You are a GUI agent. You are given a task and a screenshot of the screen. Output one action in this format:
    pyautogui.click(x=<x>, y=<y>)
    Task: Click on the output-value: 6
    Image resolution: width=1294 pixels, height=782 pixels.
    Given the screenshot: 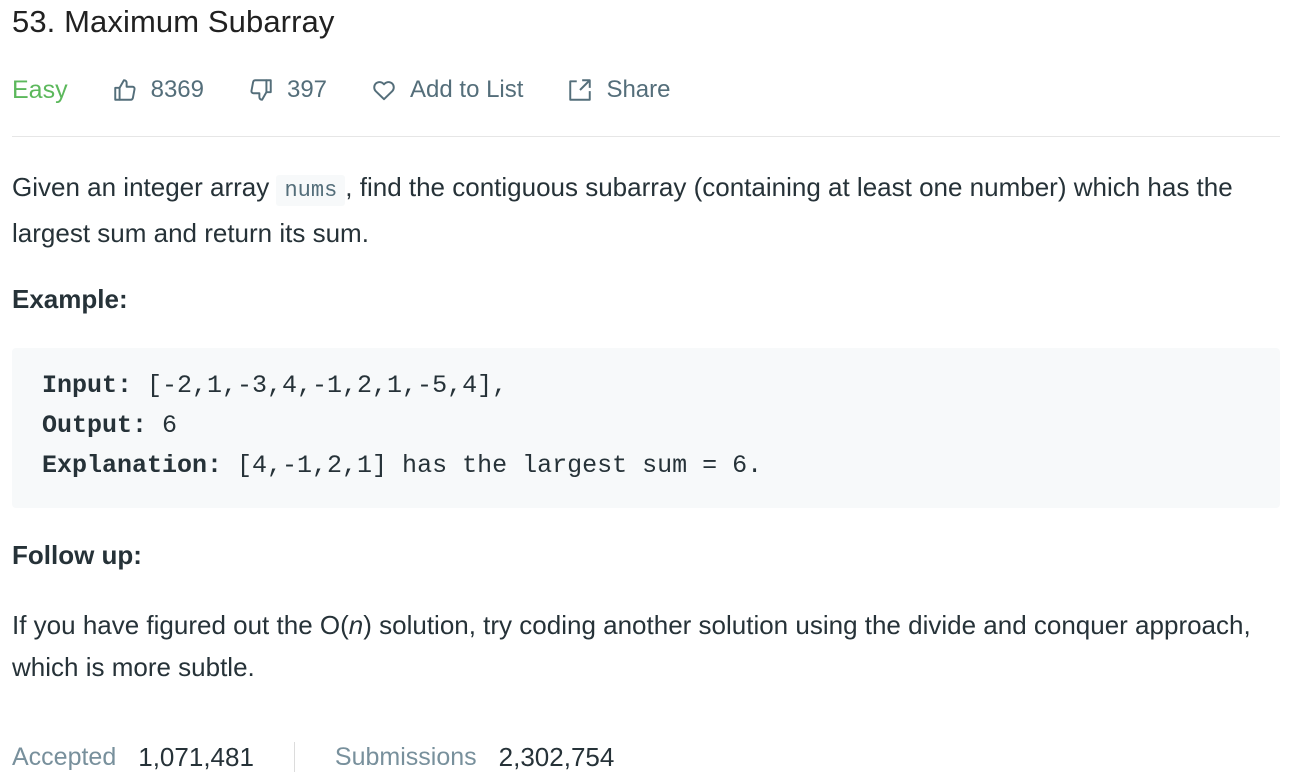 What is the action you would take?
    pyautogui.click(x=162, y=425)
    